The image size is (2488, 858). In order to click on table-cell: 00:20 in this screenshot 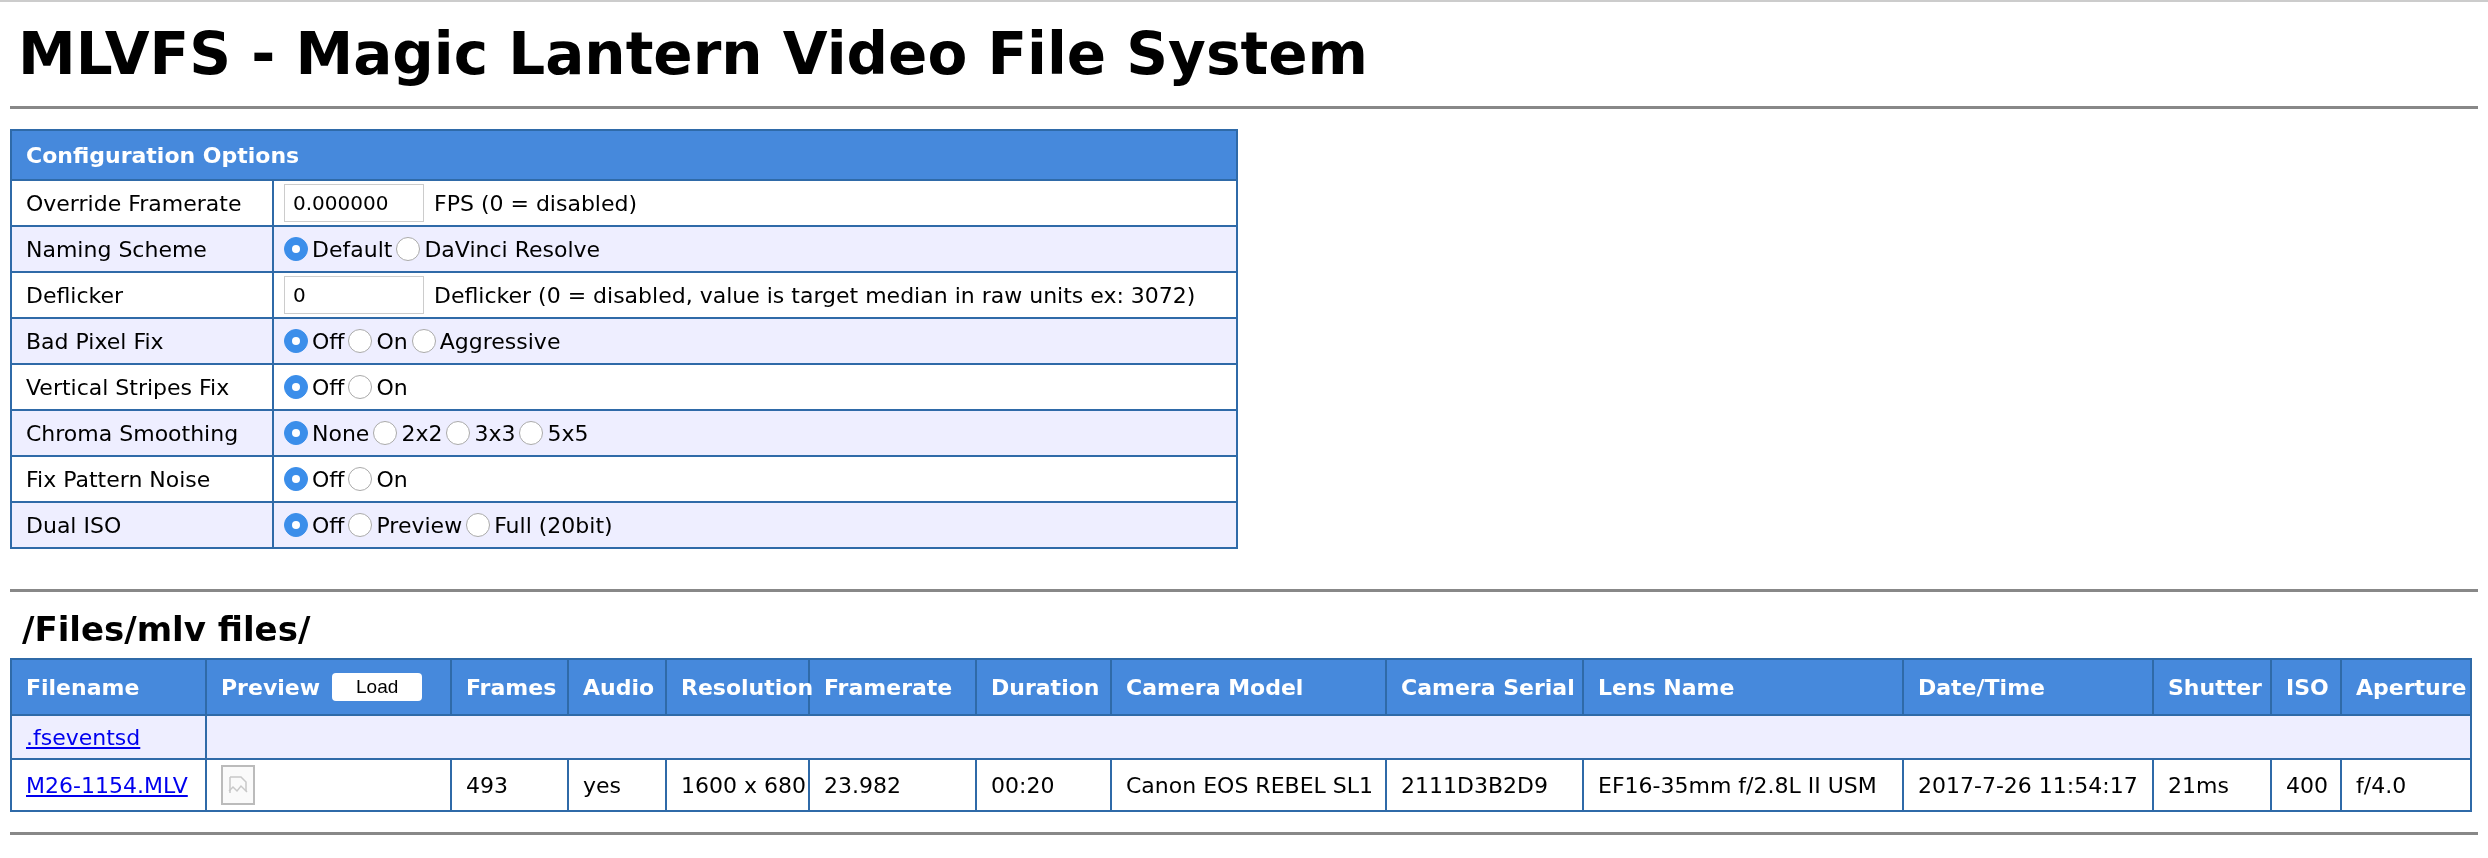, I will do `click(1043, 785)`.